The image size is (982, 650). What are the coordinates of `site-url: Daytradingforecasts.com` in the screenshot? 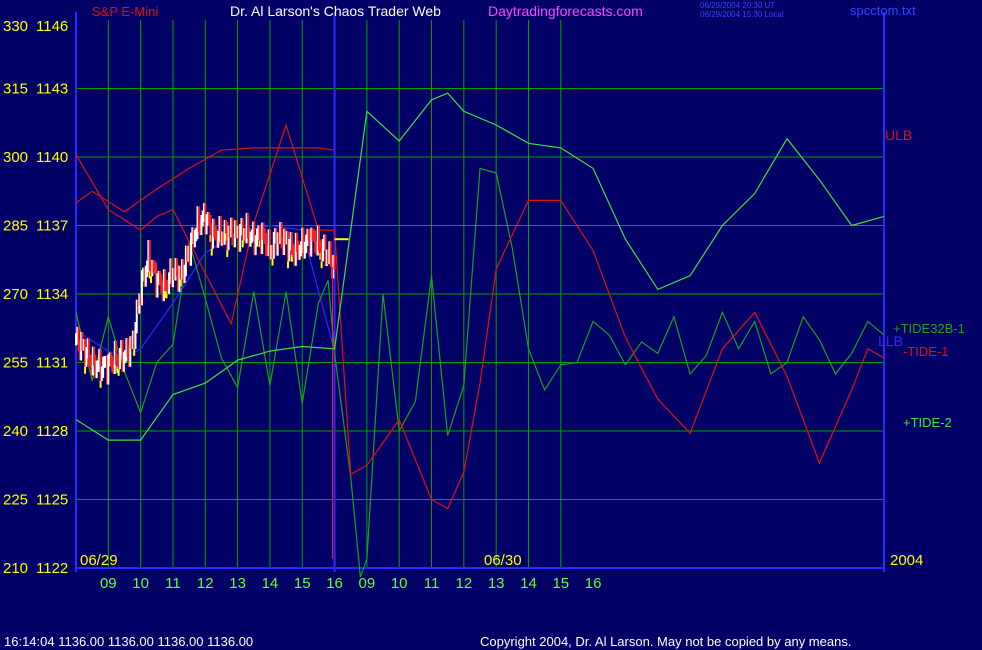 It's located at (565, 11).